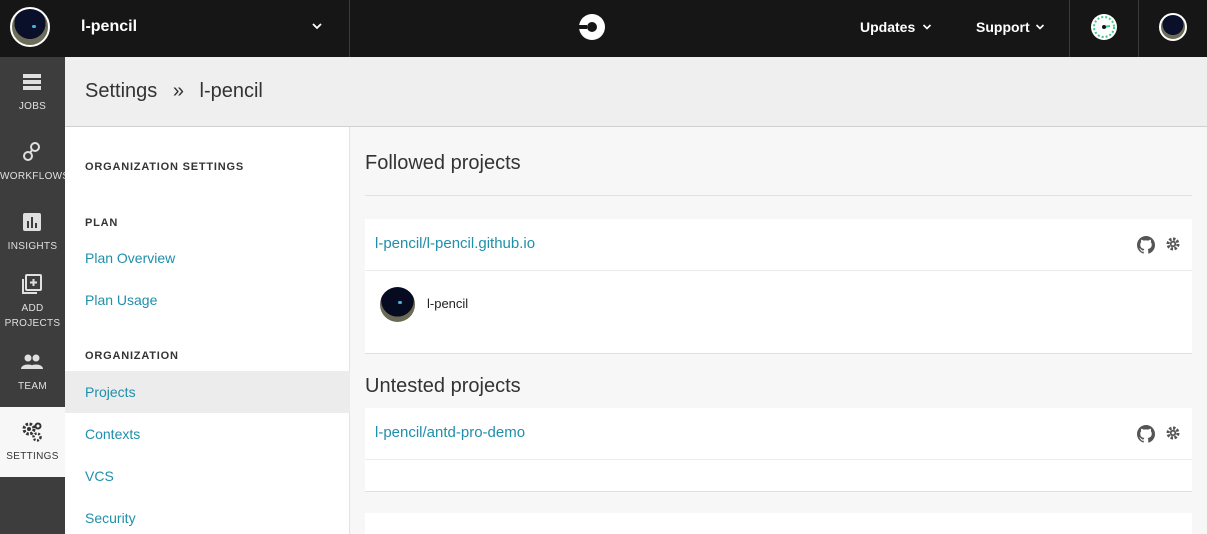 The width and height of the screenshot is (1207, 534). What do you see at coordinates (109, 26) in the screenshot?
I see `org-name: l-pencil` at bounding box center [109, 26].